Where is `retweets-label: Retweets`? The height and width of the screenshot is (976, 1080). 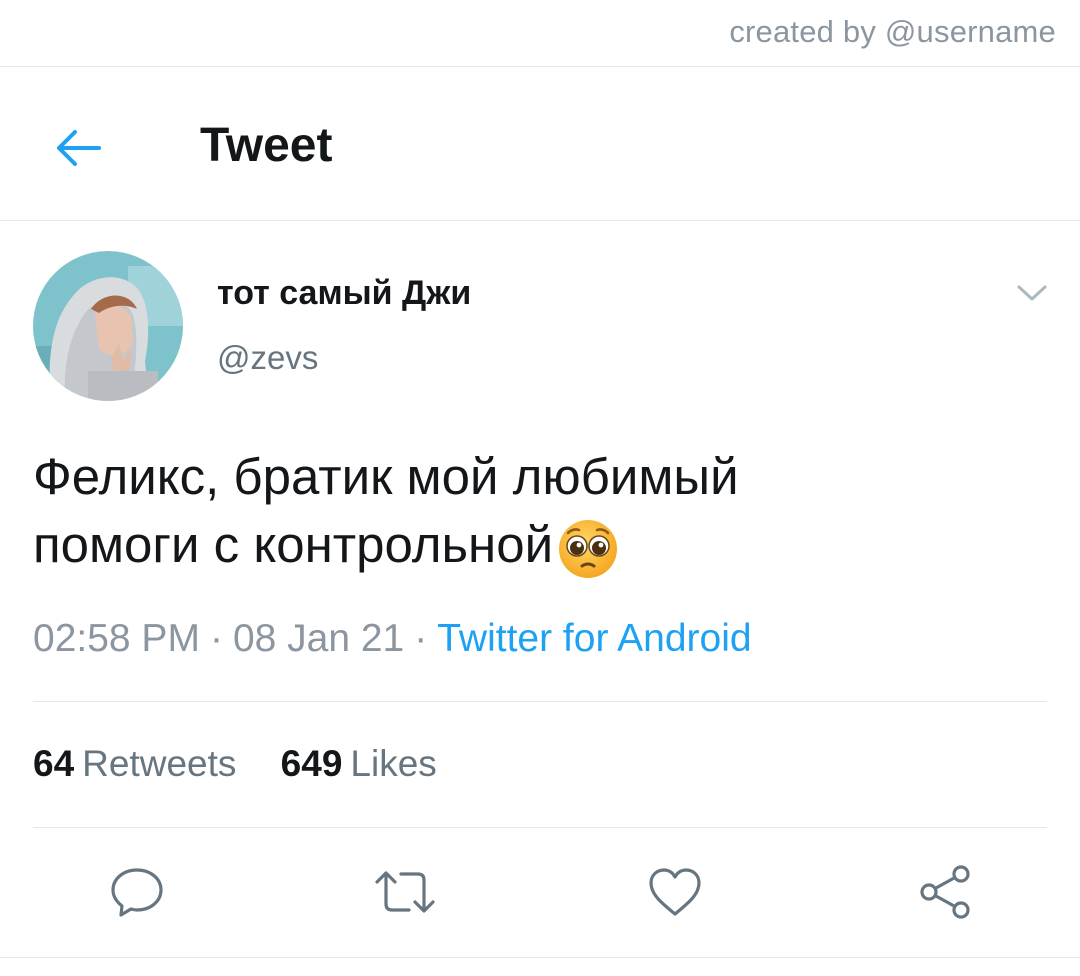 retweets-label: Retweets is located at coordinates (159, 763).